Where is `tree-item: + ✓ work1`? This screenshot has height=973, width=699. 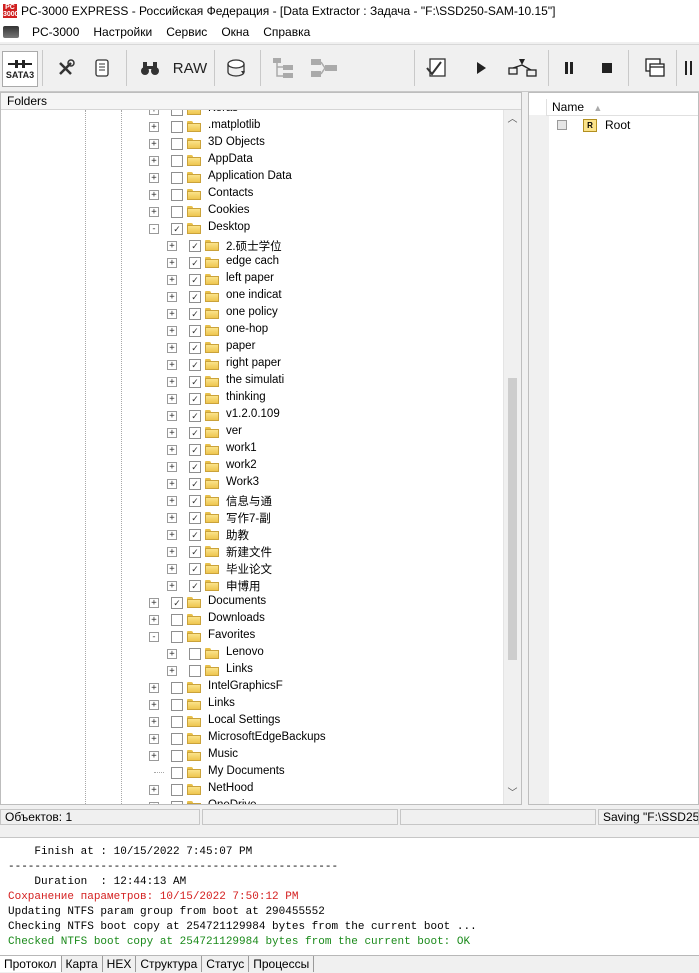 tree-item: + ✓ work1 is located at coordinates (253, 449).